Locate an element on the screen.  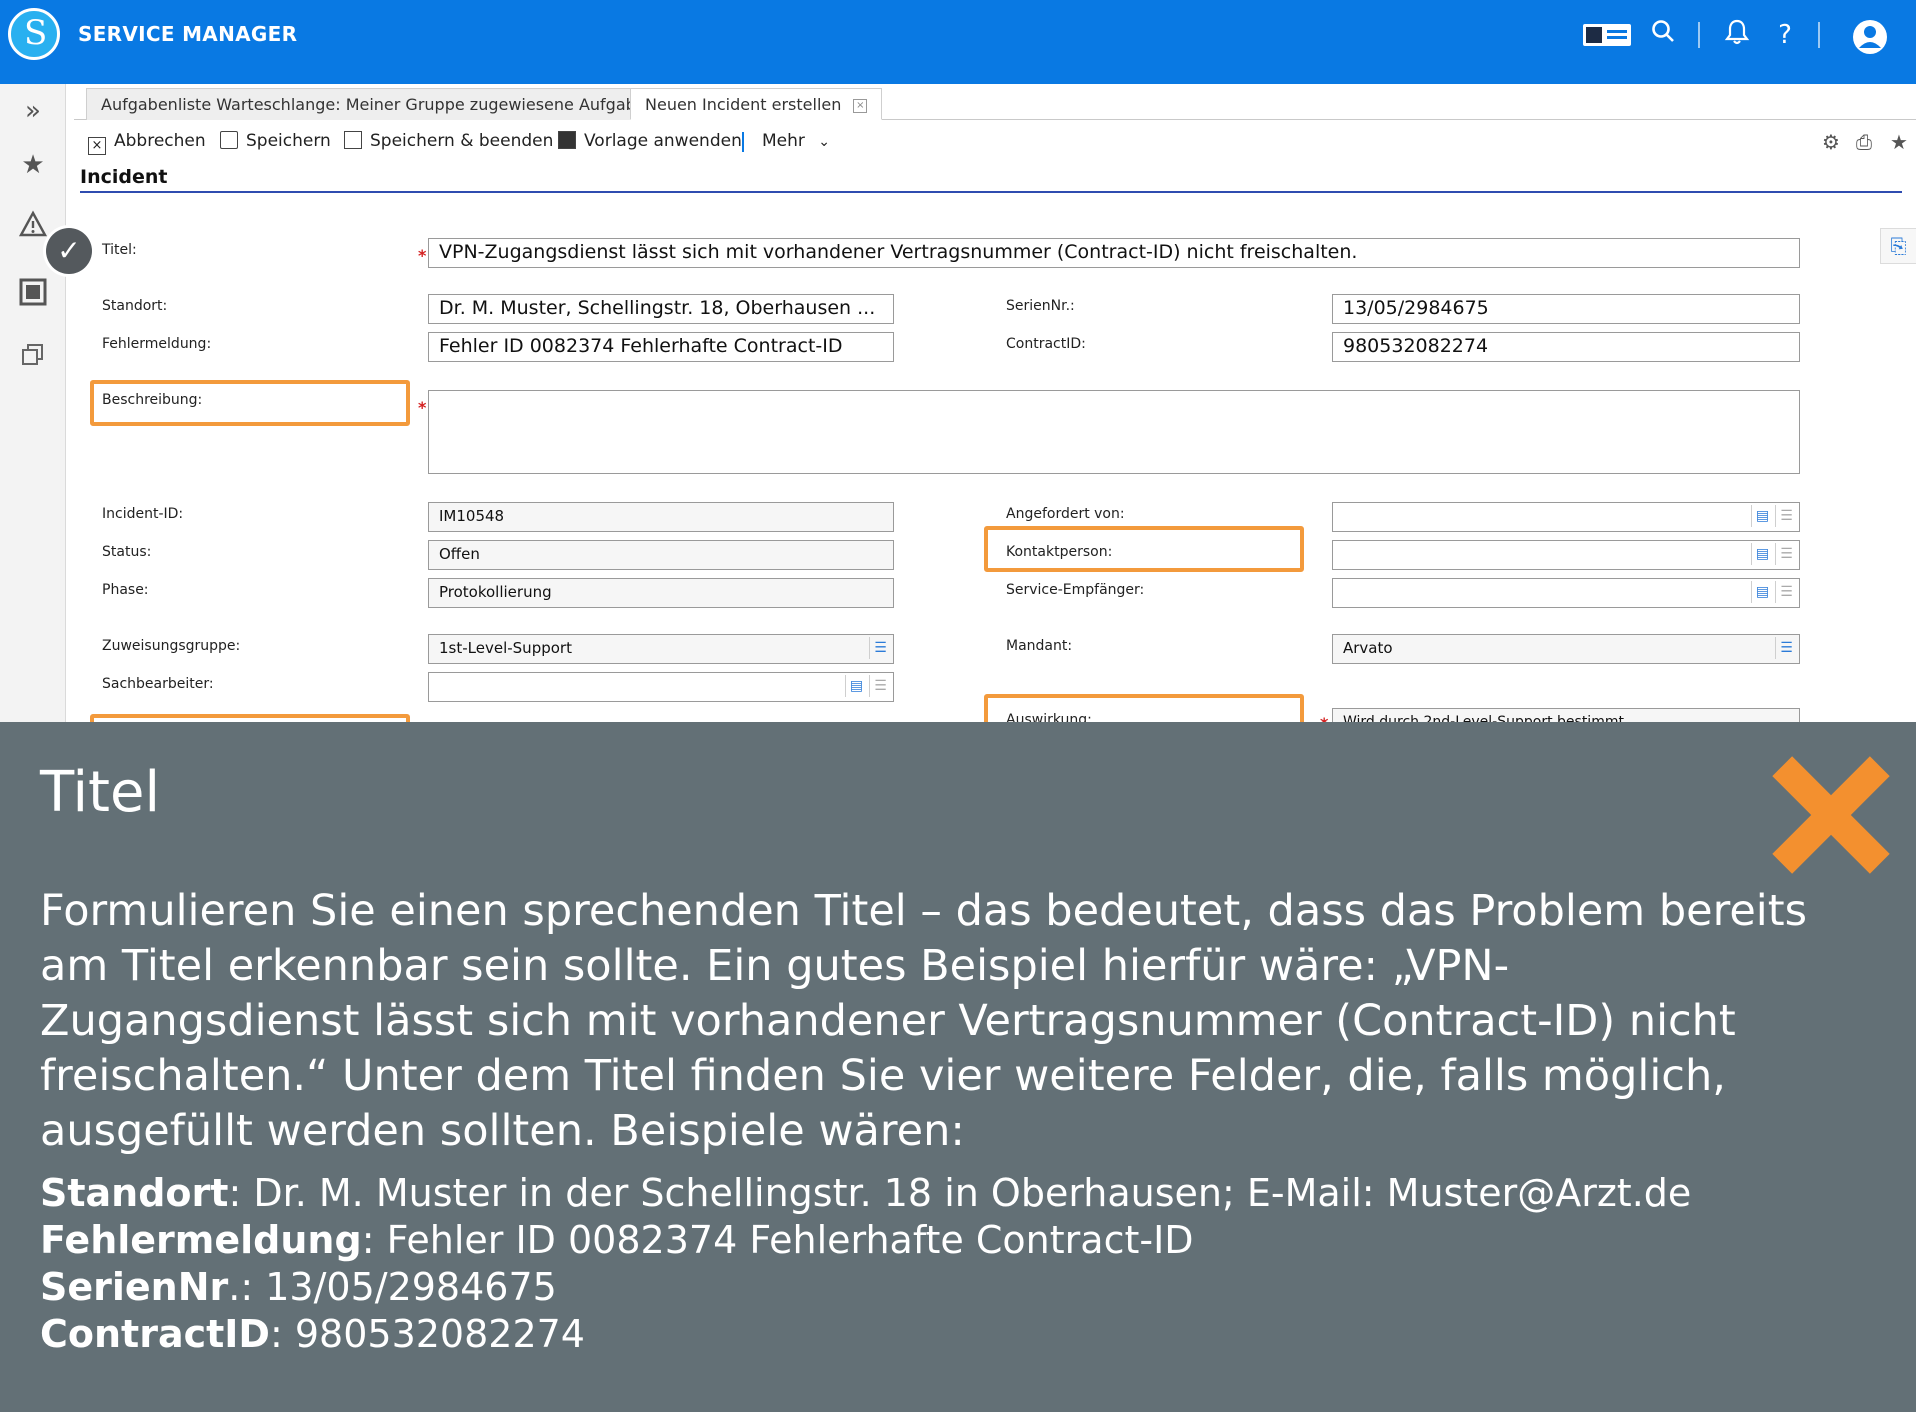
incident-id-field: IM10548 is located at coordinates (661, 517).